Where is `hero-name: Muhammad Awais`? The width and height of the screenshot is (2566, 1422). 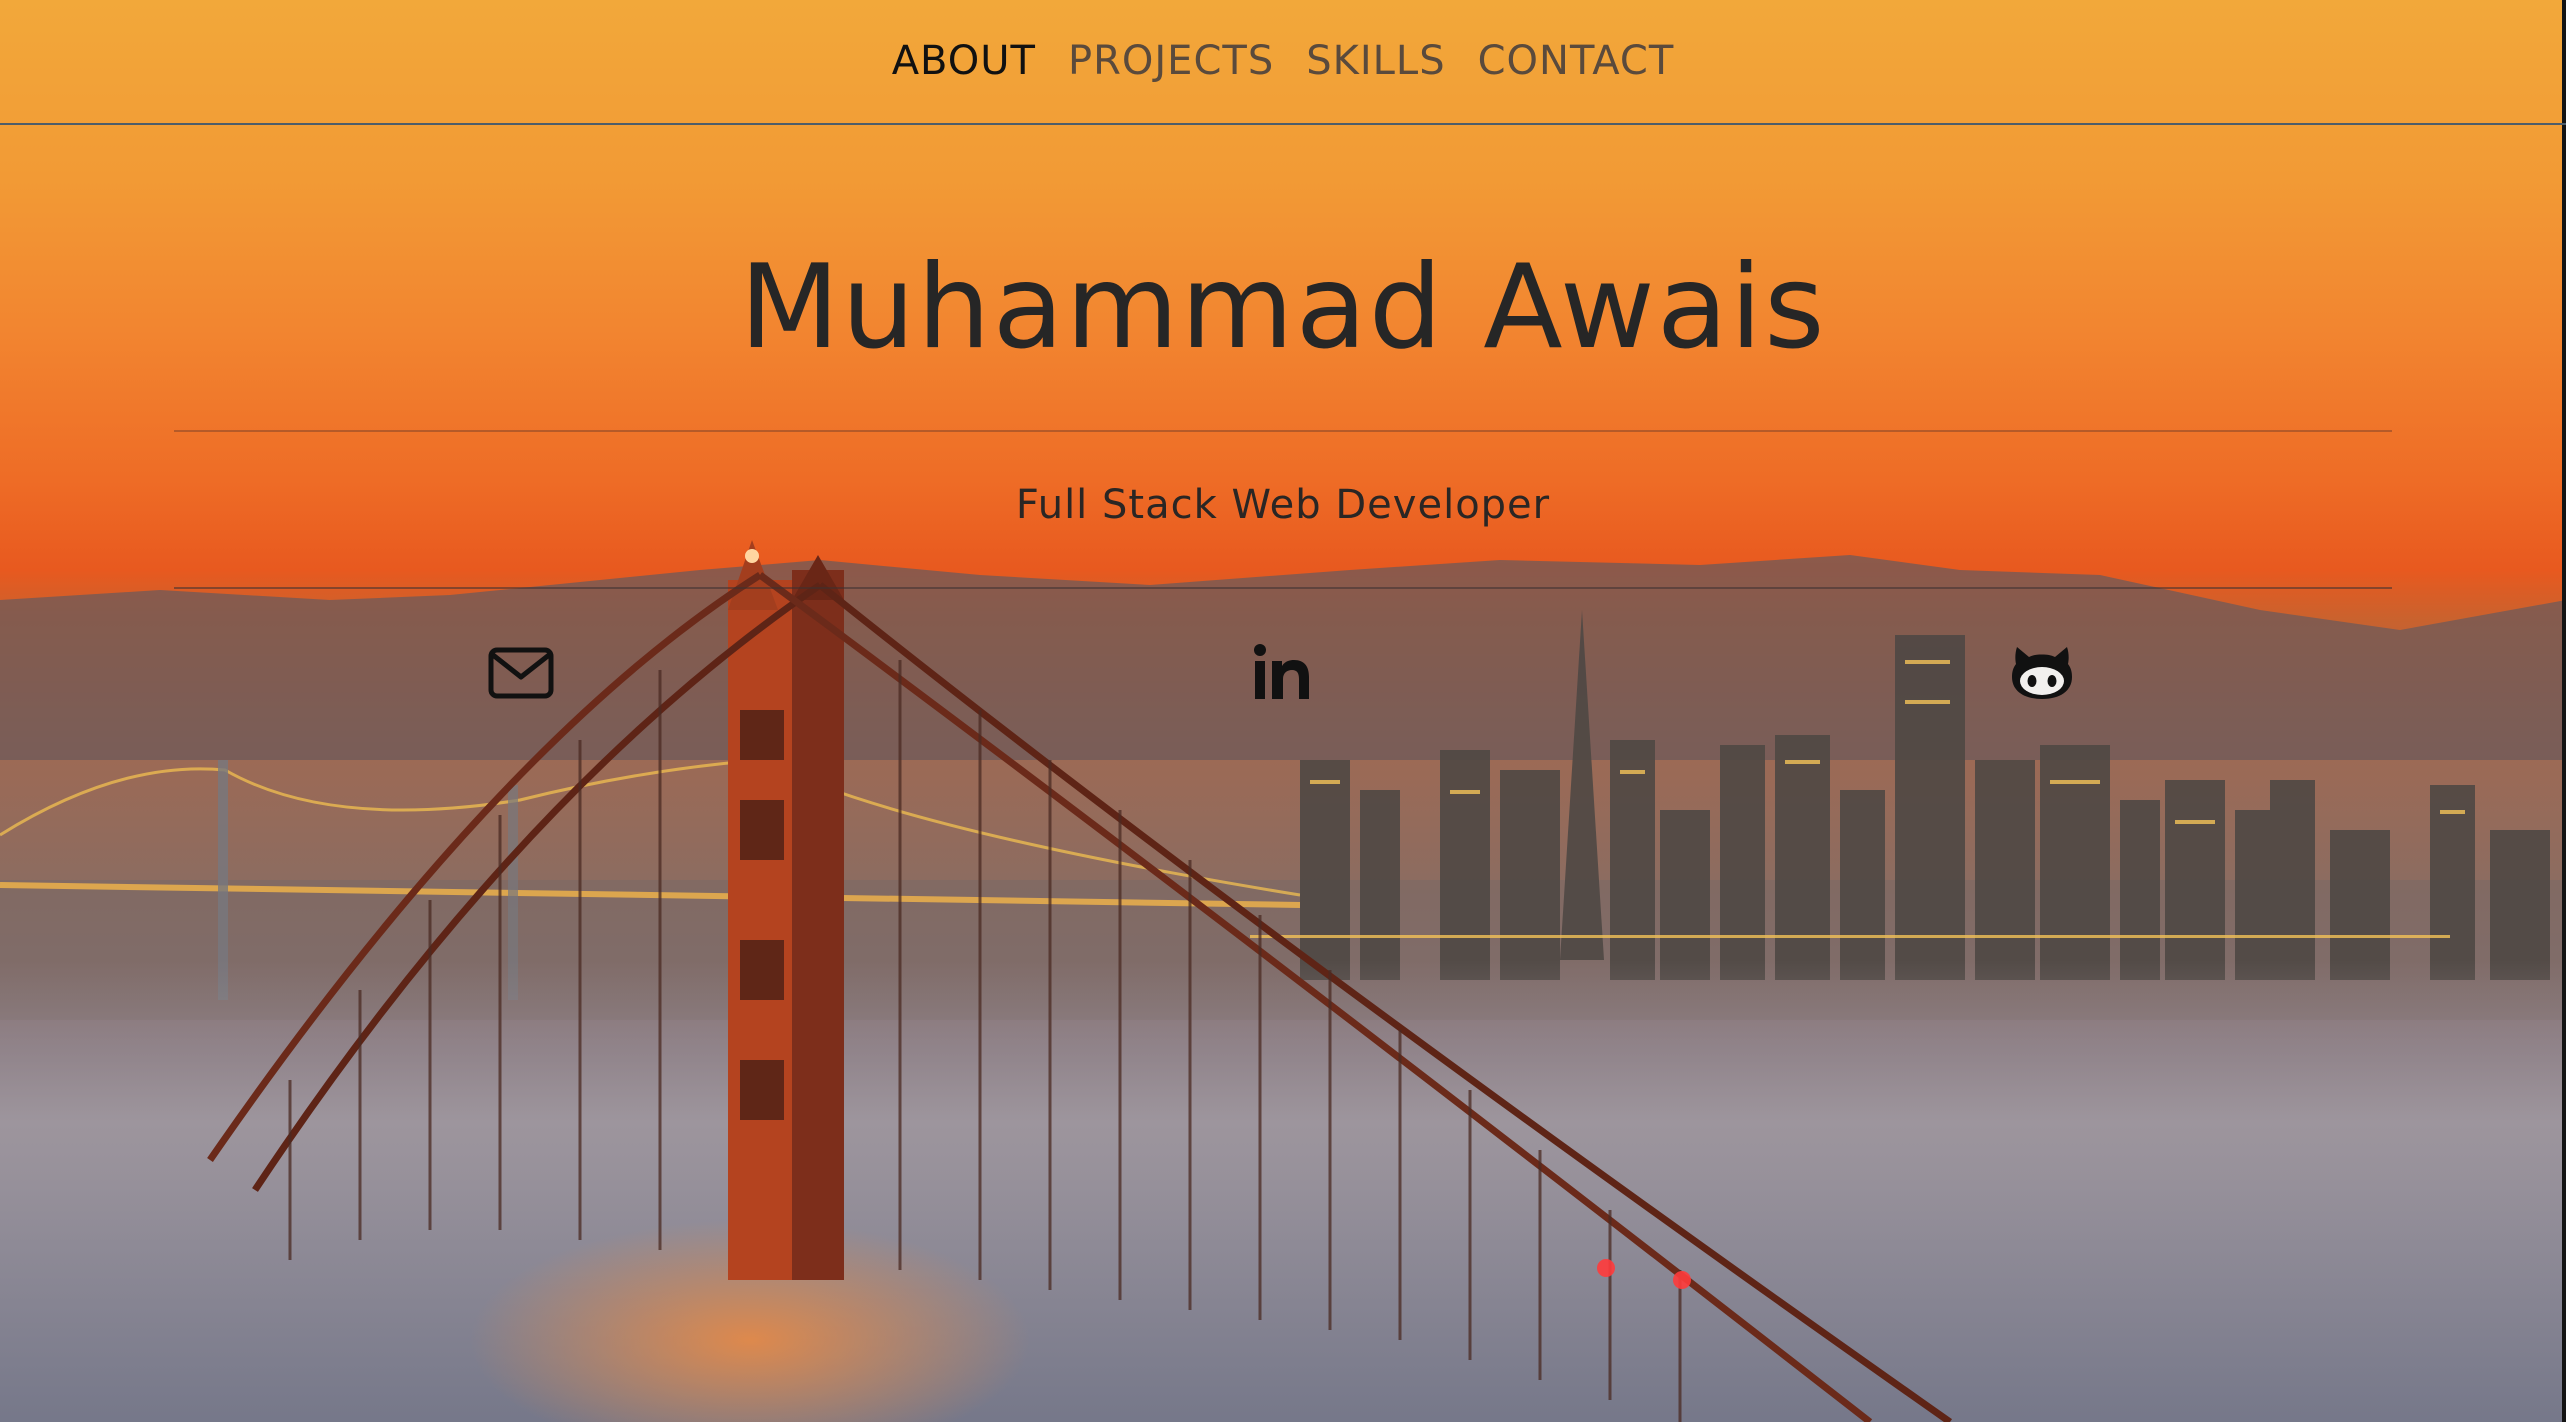
hero-name: Muhammad Awais is located at coordinates (1283, 307).